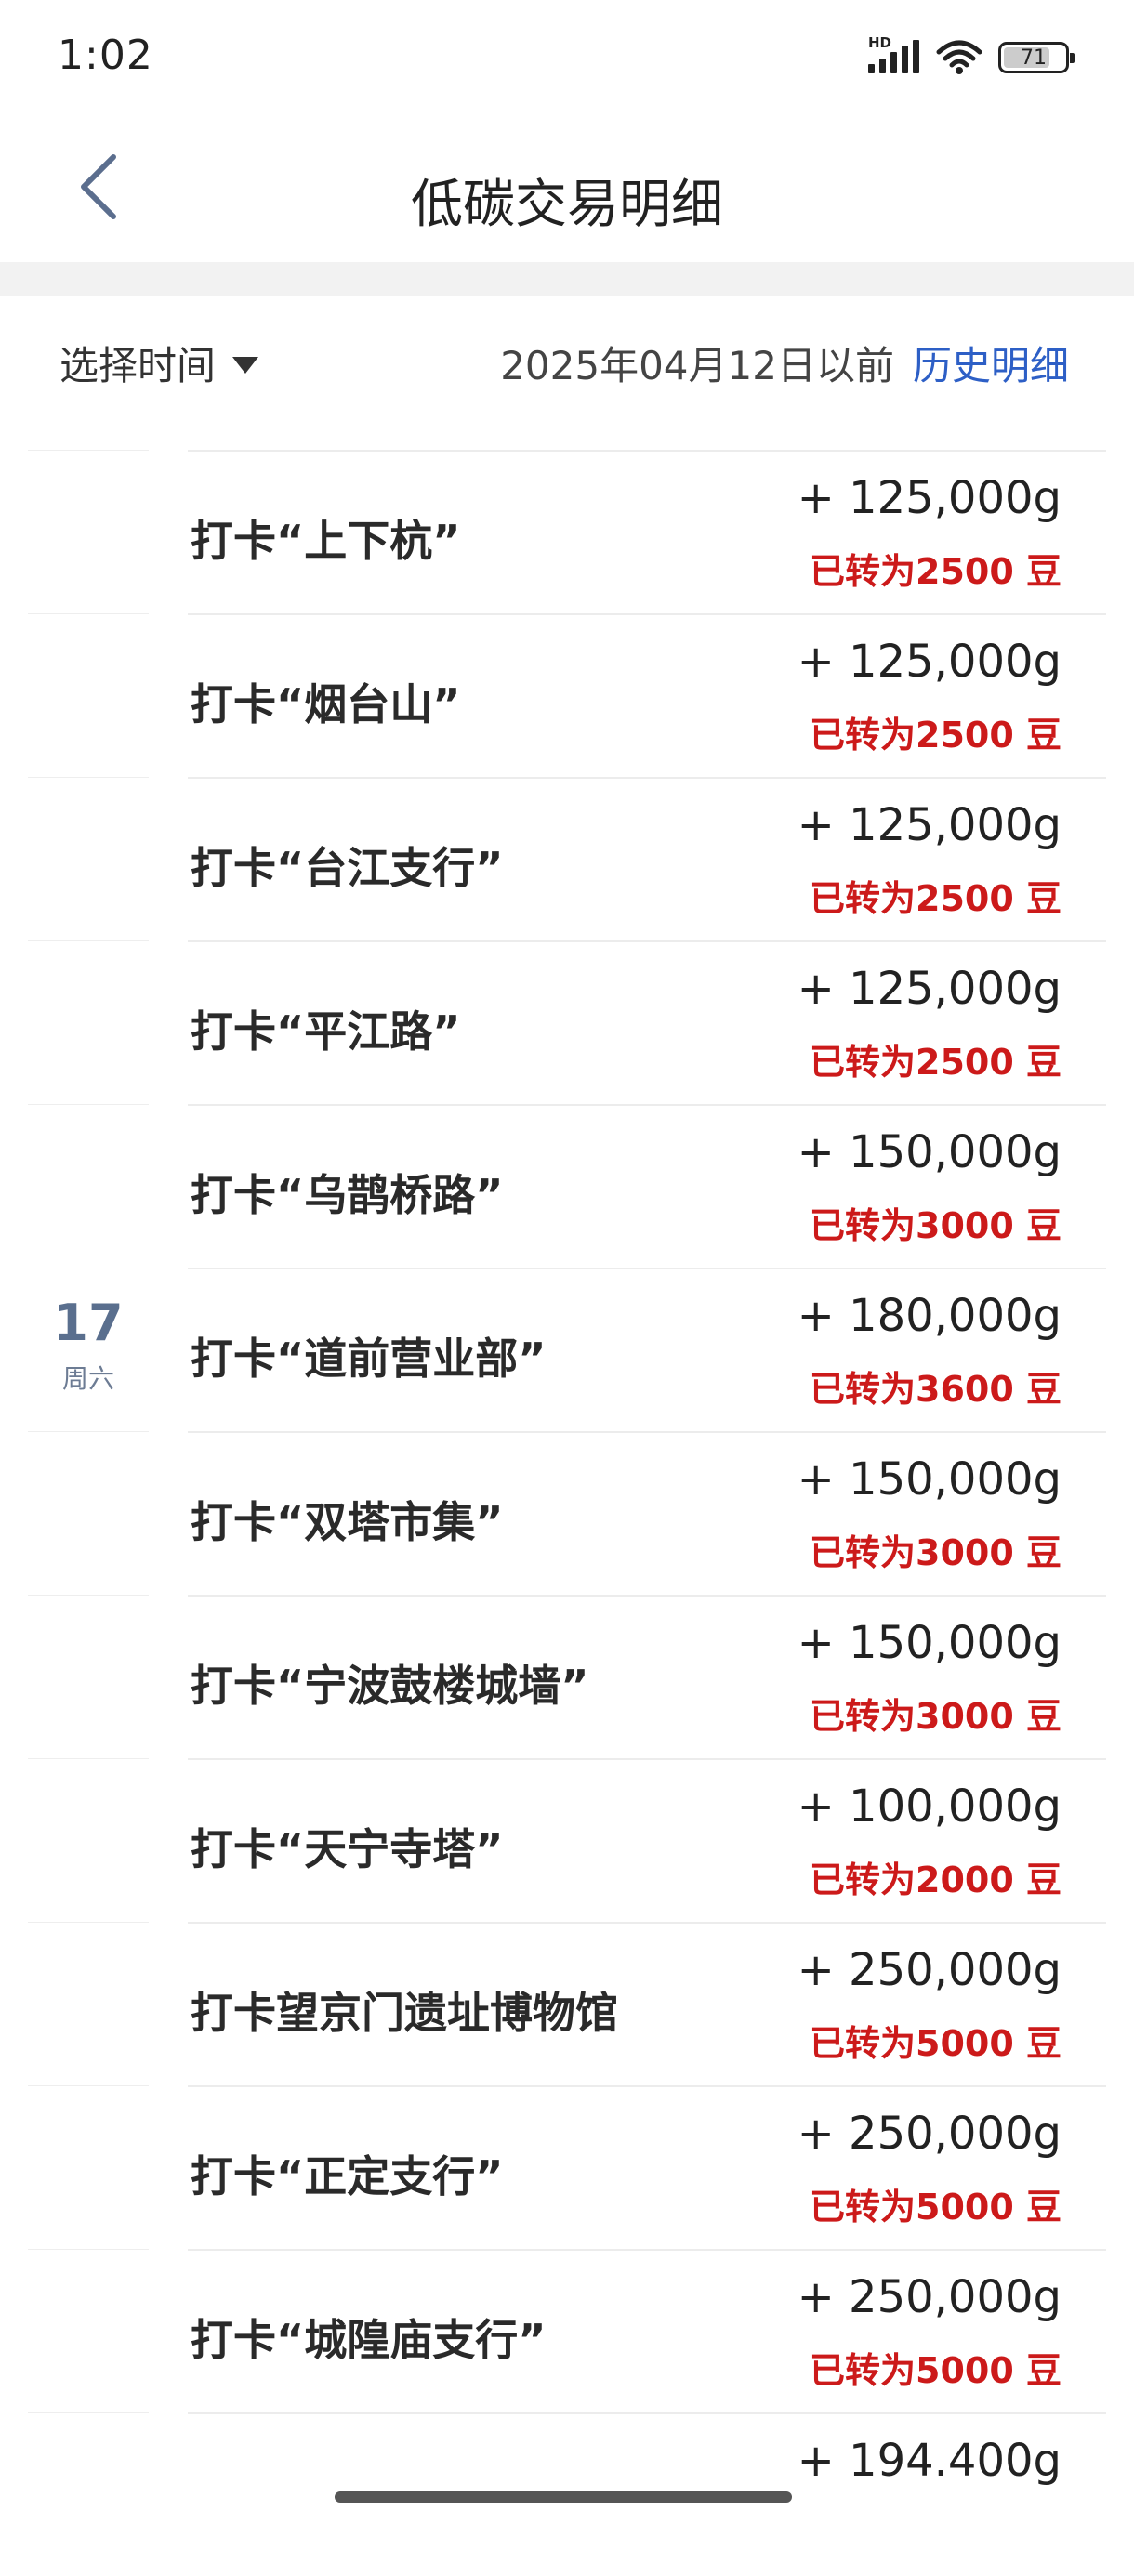 This screenshot has width=1134, height=2576. I want to click on transaction-name: 打卡“平江路”, so click(326, 1031).